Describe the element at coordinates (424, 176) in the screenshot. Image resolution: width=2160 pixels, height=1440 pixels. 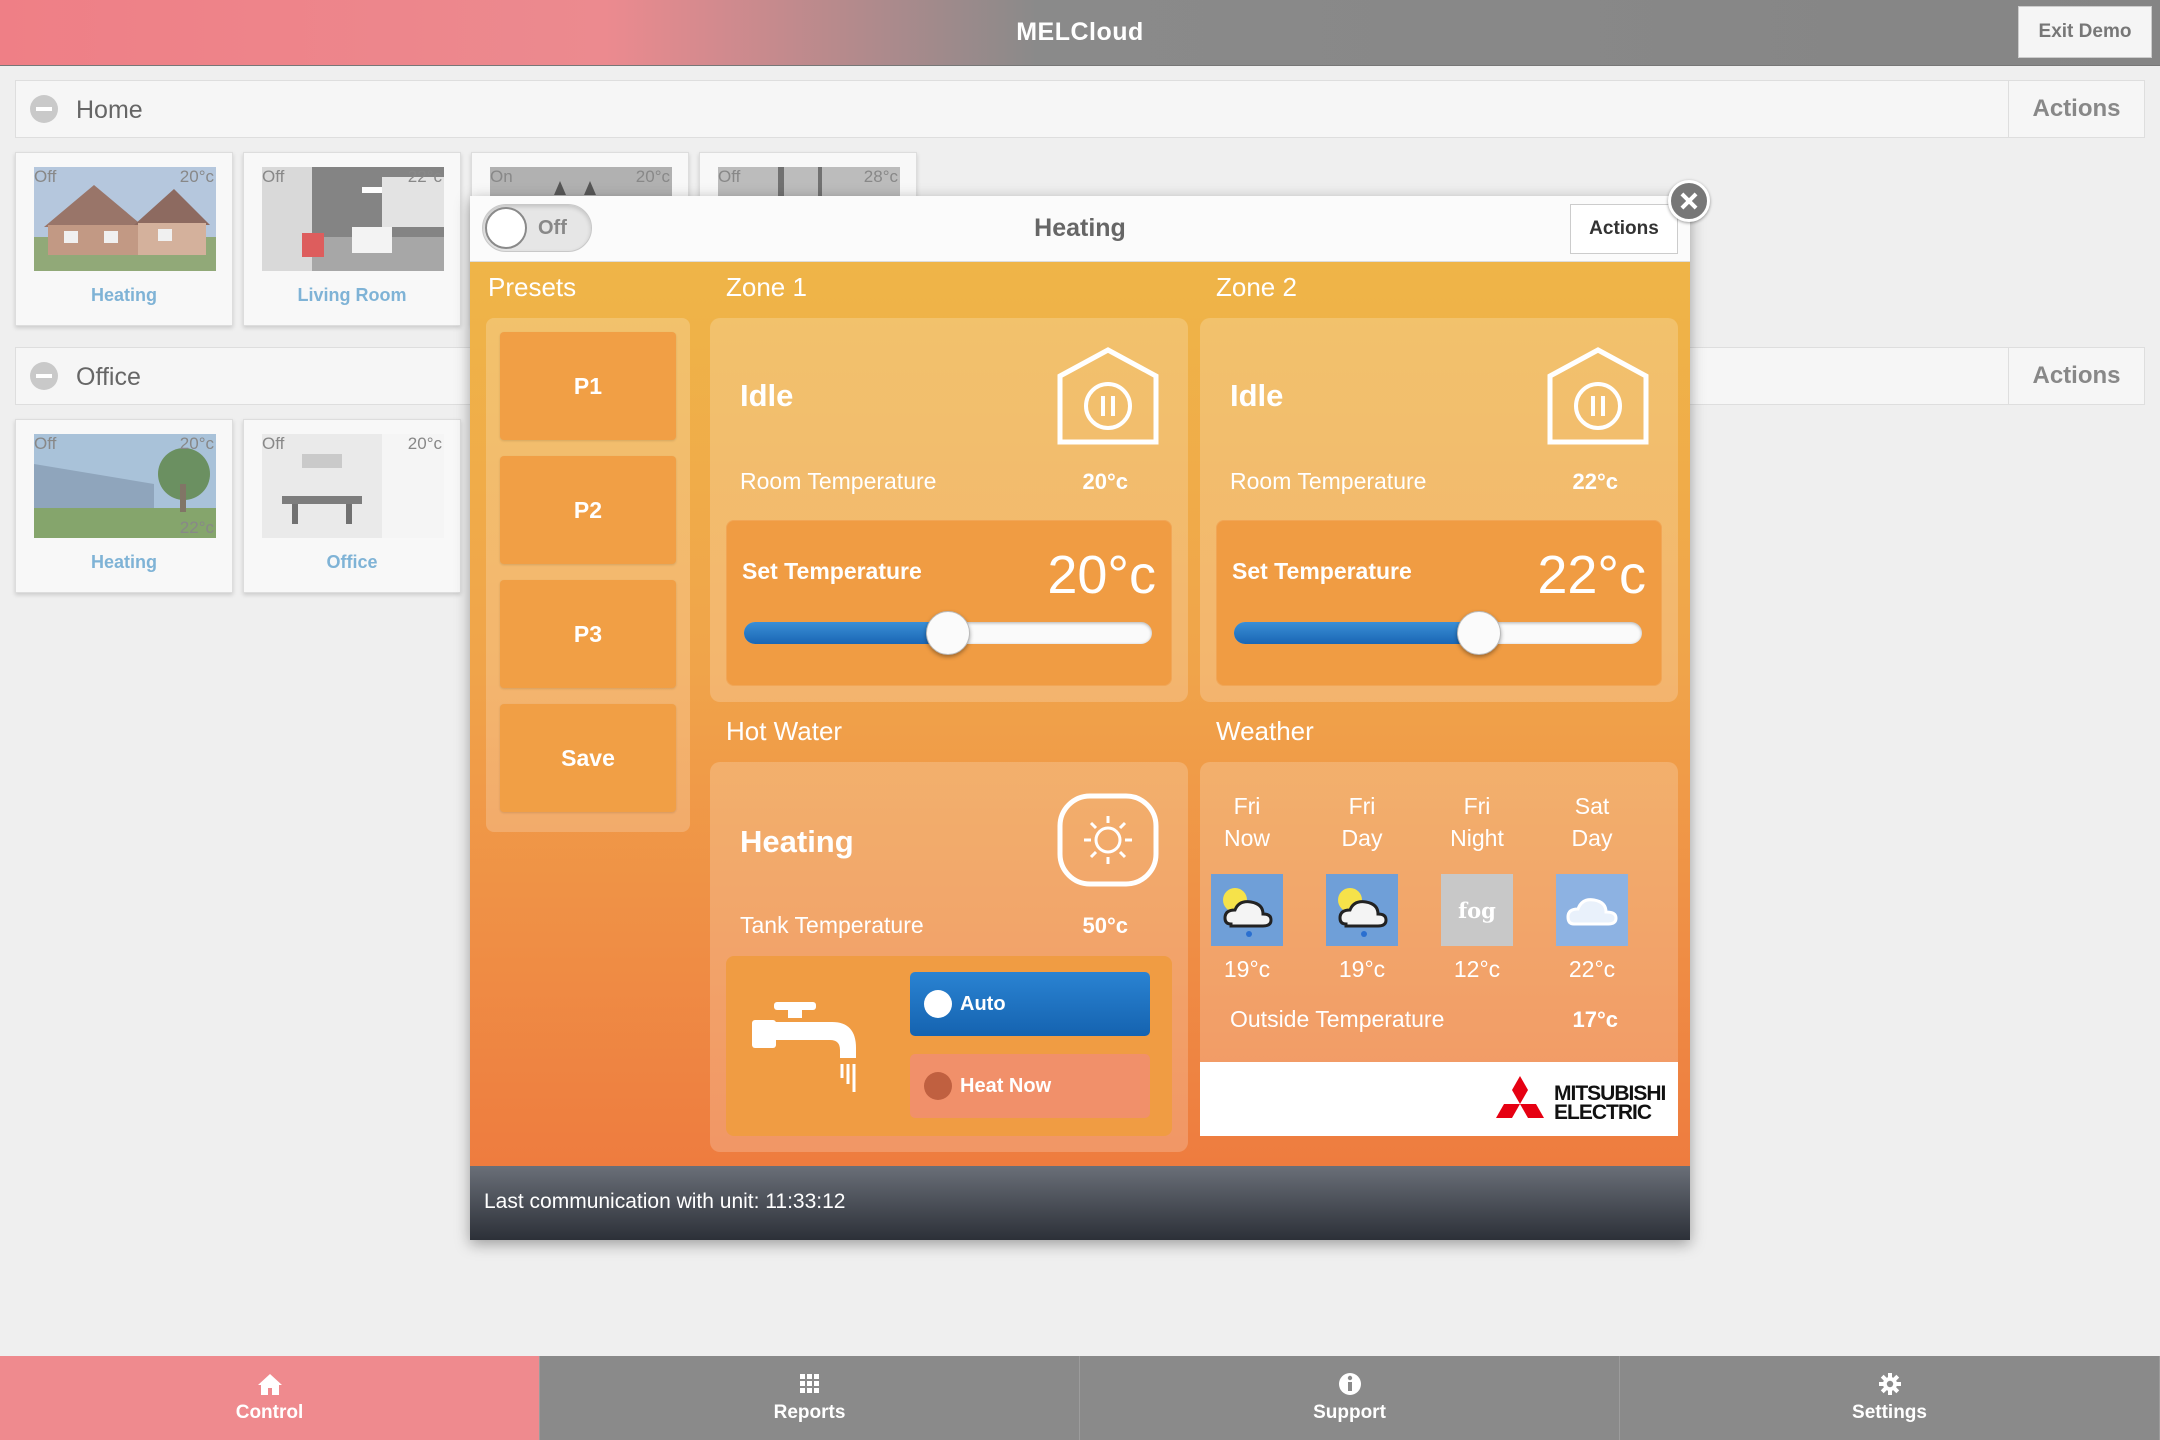
I see `device-temp: 22°c` at that location.